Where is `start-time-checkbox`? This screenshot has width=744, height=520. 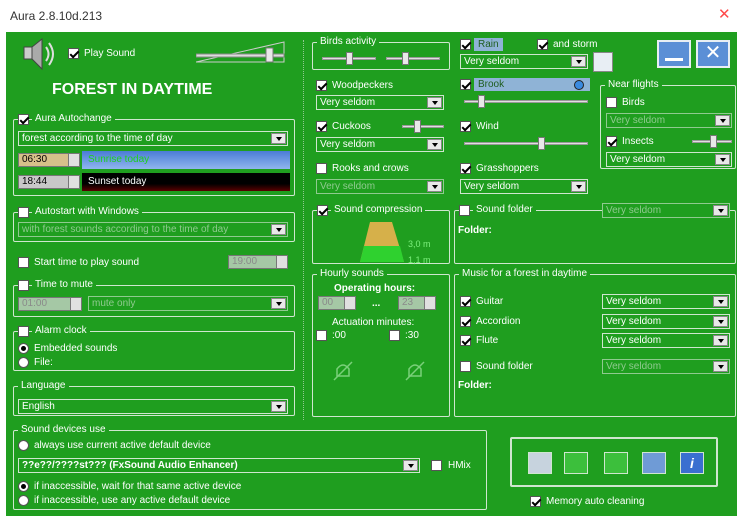
start-time-checkbox is located at coordinates (23, 262).